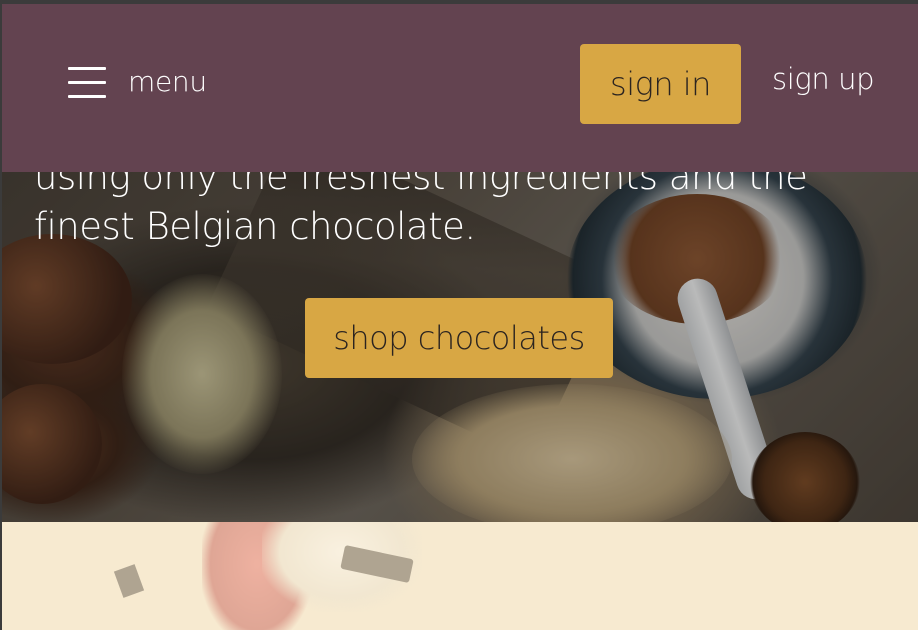 This screenshot has width=918, height=630. Describe the element at coordinates (87, 81) in the screenshot. I see `hamburger-menu-icon` at that location.